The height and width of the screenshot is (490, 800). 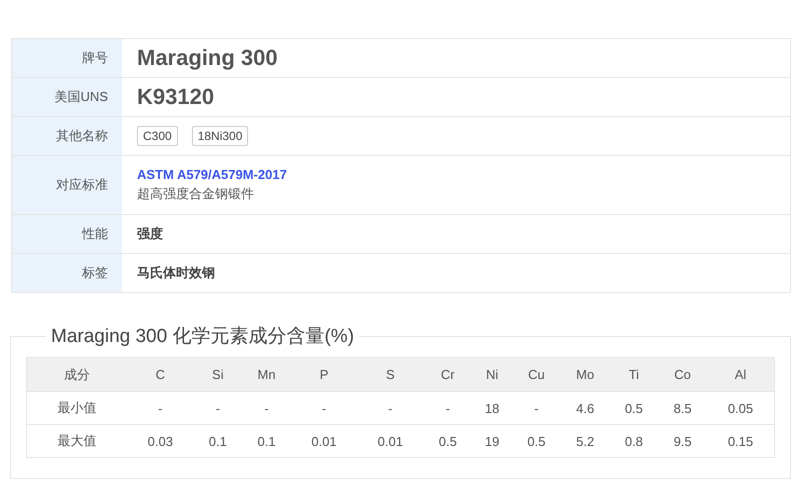 What do you see at coordinates (203, 337) in the screenshot?
I see `panel-title: Maraging 300 化学元素成分含量(%)` at bounding box center [203, 337].